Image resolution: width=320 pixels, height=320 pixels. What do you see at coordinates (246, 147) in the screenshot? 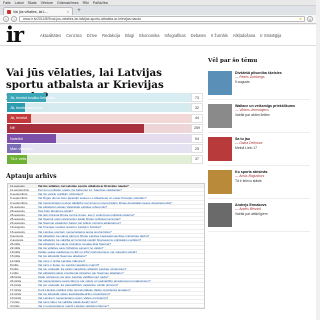
I see `sidebar-article-teaser: Melnā Lielo 17` at bounding box center [246, 147].